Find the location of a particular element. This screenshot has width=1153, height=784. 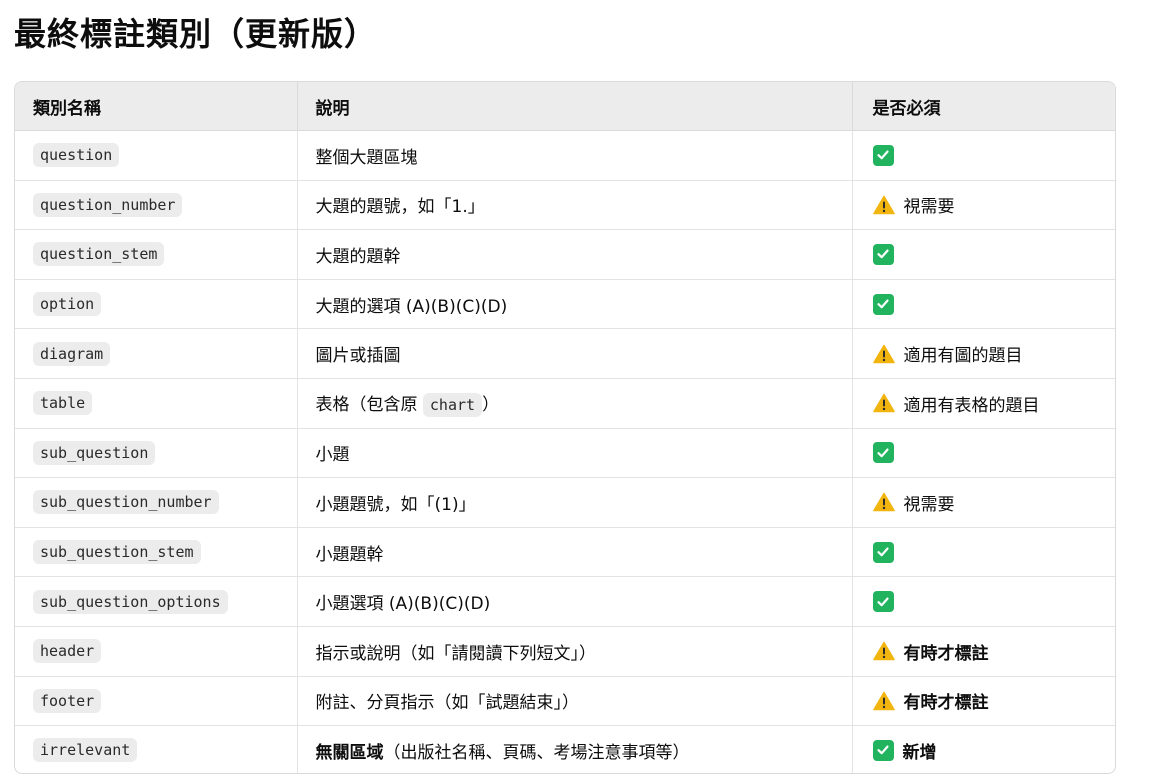

column-header-required: 是否必須 is located at coordinates (983, 106).